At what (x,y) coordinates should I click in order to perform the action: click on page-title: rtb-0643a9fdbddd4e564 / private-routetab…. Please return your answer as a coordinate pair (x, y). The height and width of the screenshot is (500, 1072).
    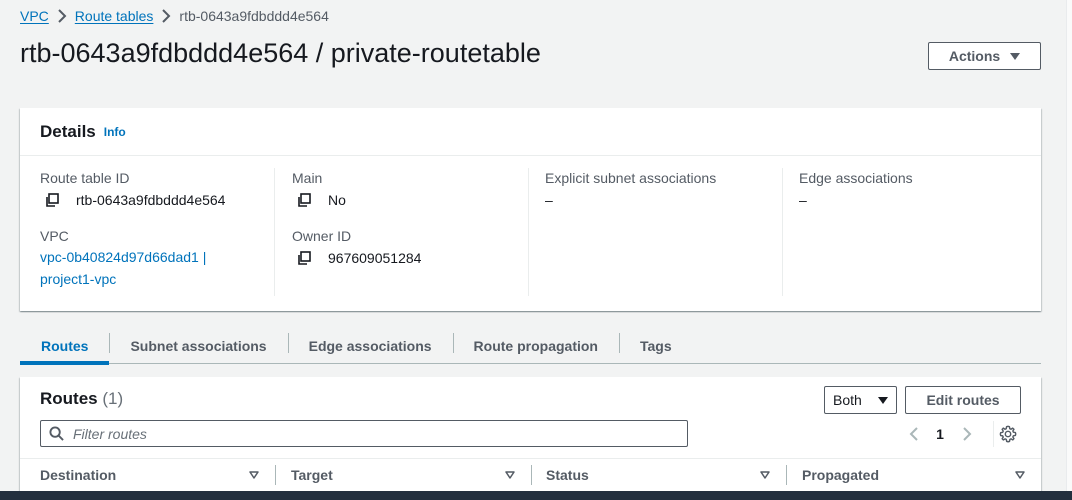
    Looking at the image, I should click on (280, 53).